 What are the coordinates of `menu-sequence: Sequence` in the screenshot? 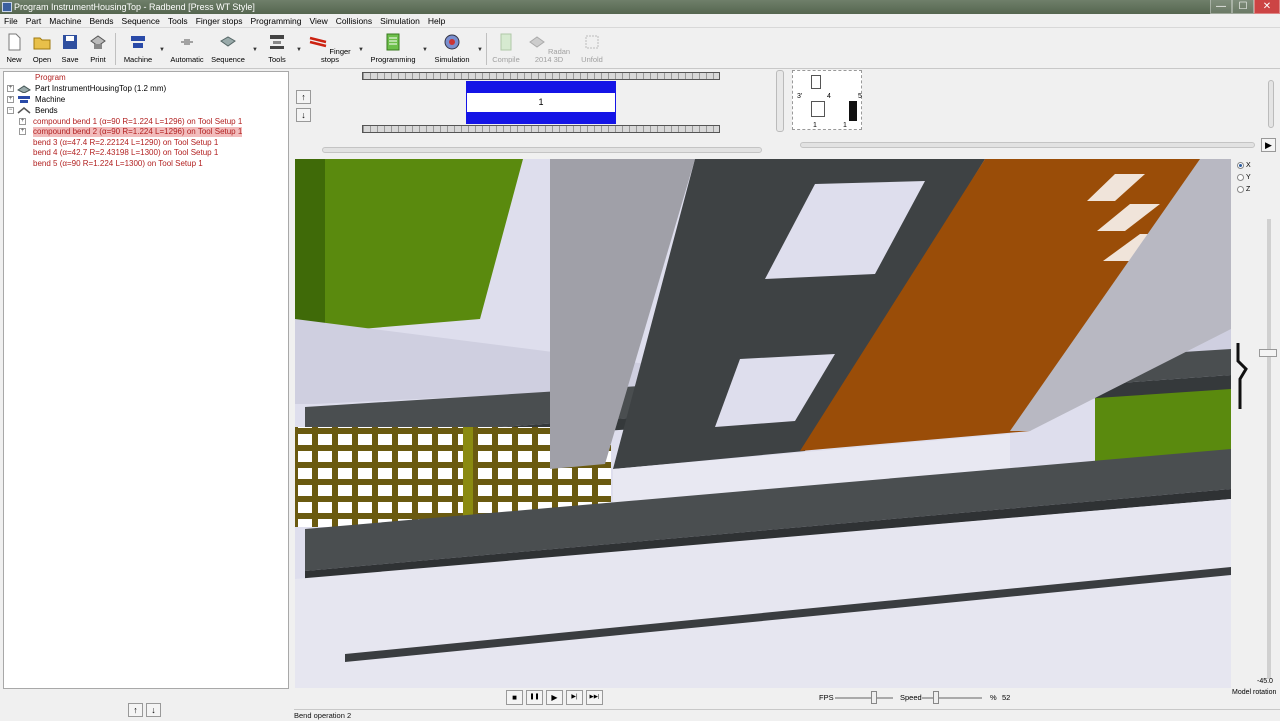 It's located at (141, 21).